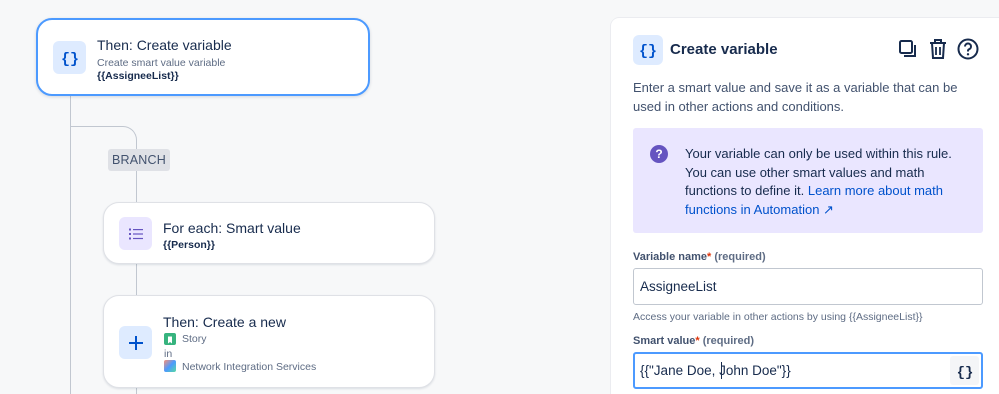  I want to click on question-icon: ?, so click(659, 154).